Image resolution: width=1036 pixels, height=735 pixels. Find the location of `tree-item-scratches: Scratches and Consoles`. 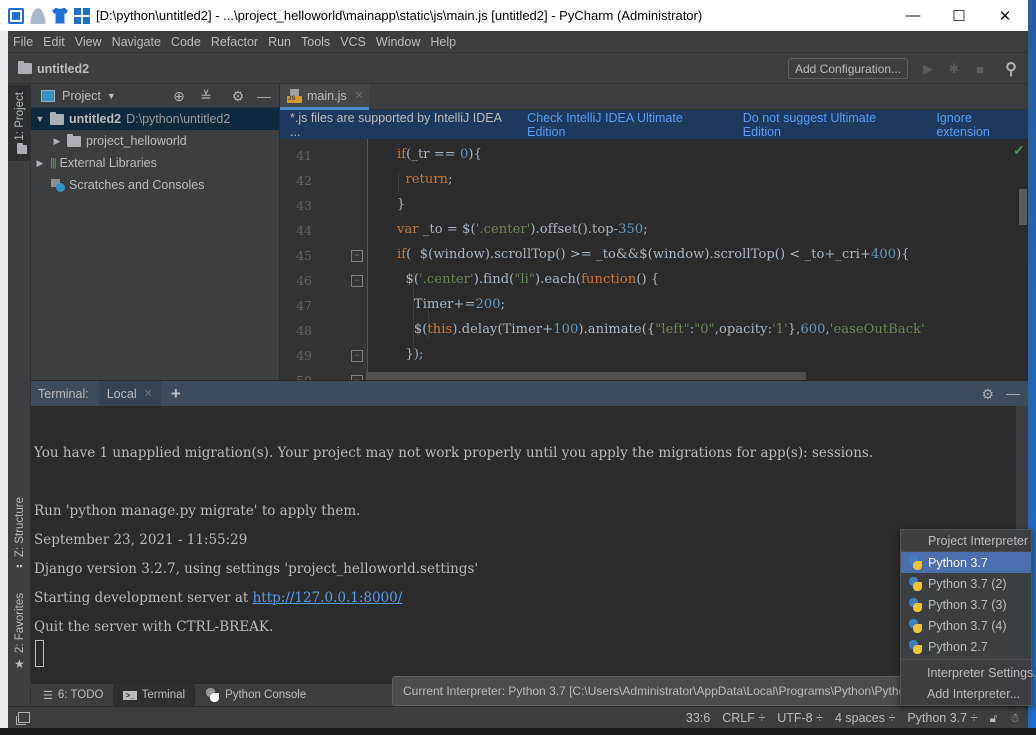

tree-item-scratches: Scratches and Consoles is located at coordinates (155, 185).